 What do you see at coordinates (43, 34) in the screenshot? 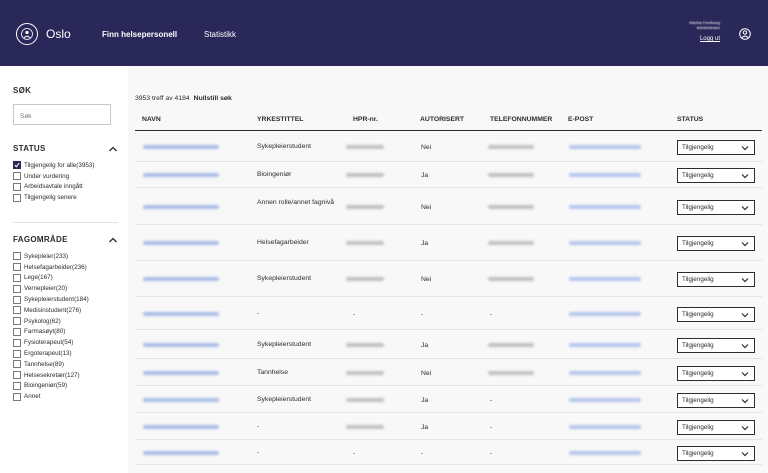
I see `oslo-logo: Oslo` at bounding box center [43, 34].